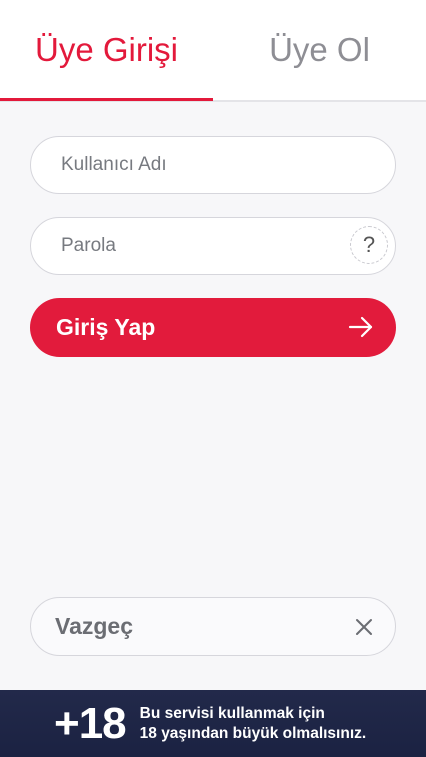  Describe the element at coordinates (196, 246) in the screenshot. I see `password-input` at that location.